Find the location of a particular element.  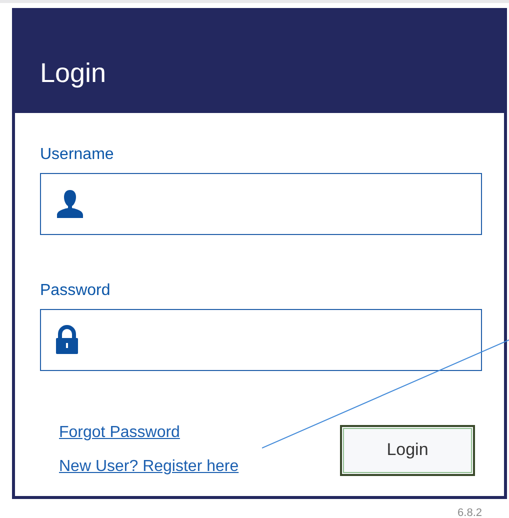

field-label: Username is located at coordinates (77, 155).